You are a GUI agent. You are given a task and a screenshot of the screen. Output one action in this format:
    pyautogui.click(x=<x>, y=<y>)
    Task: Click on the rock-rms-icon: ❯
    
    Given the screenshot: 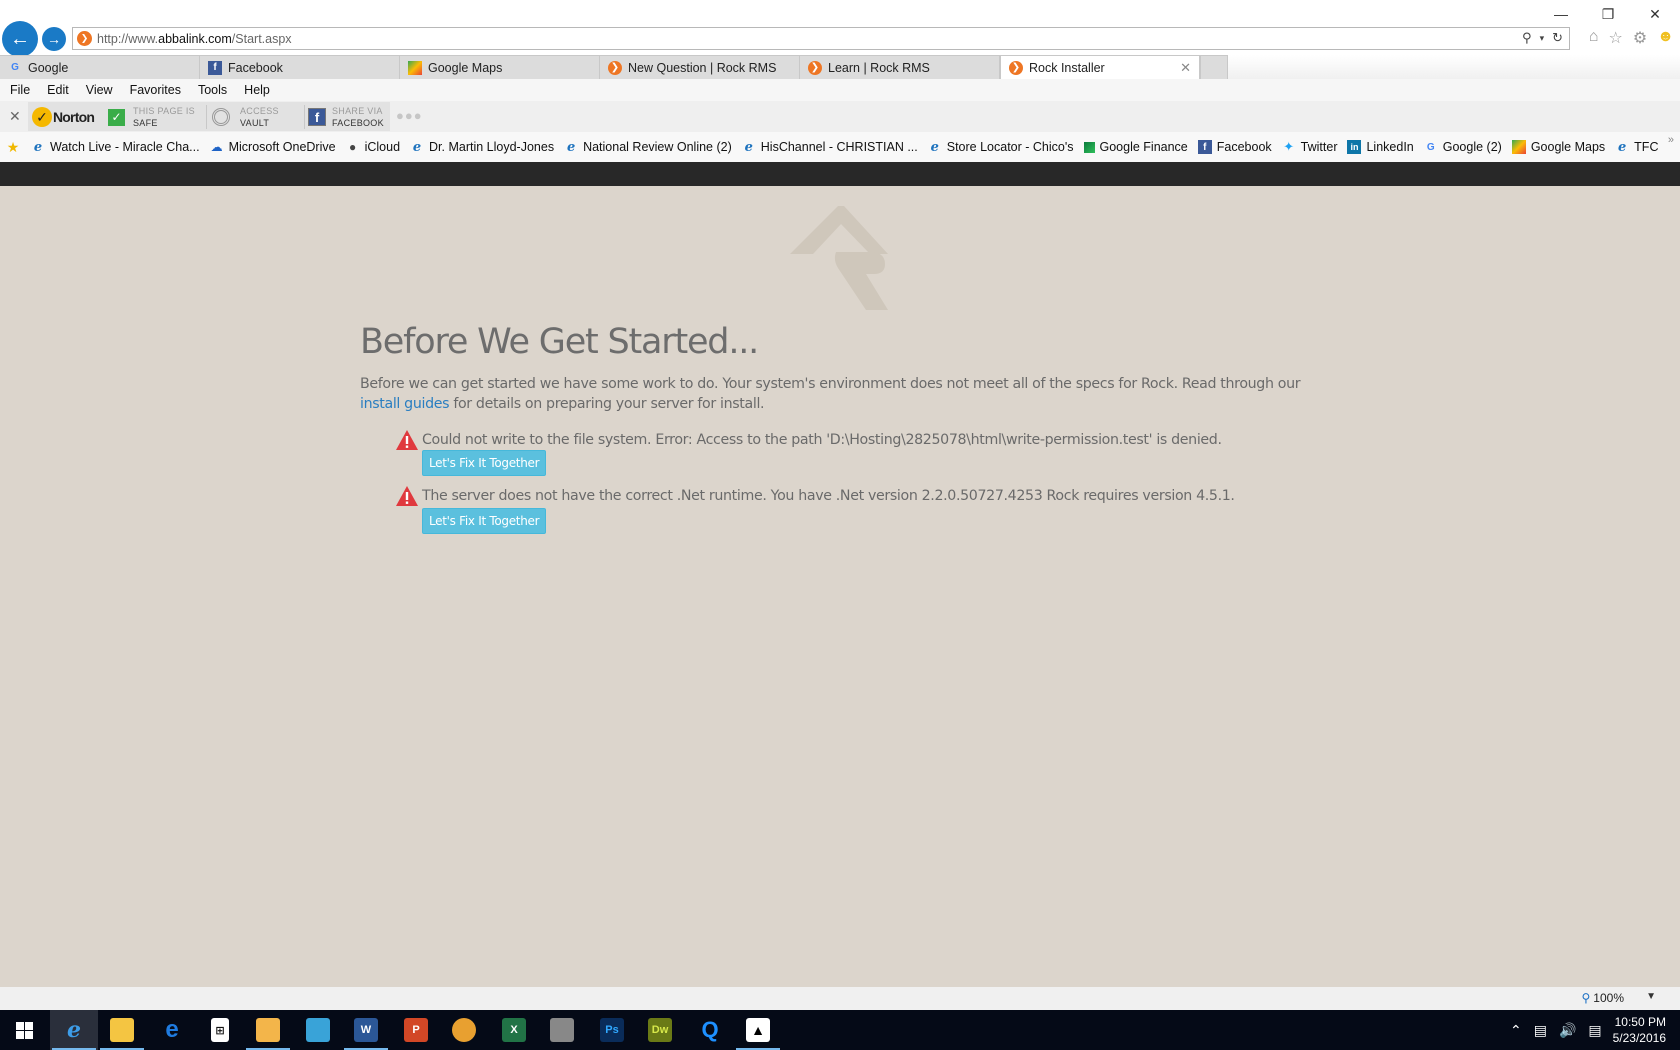 What is the action you would take?
    pyautogui.click(x=615, y=67)
    